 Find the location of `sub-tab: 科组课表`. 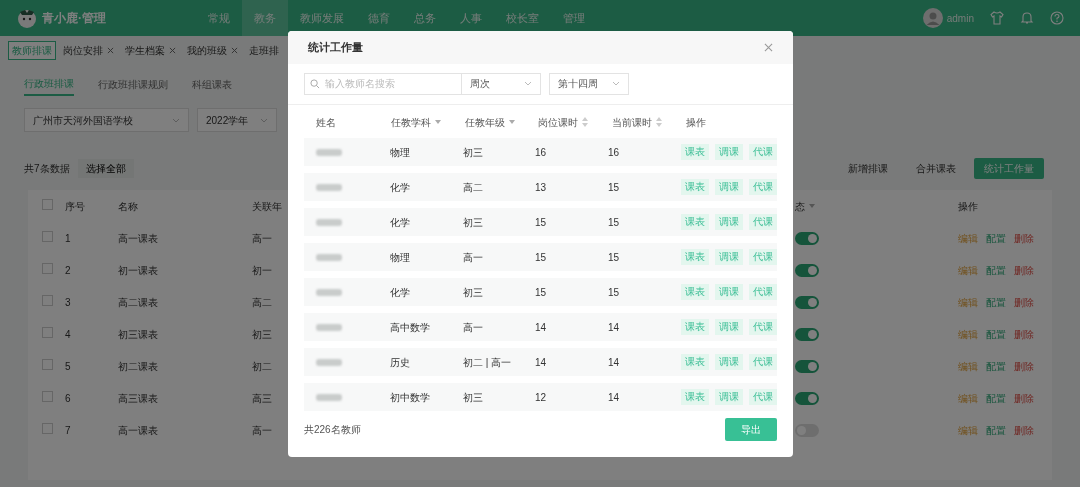

sub-tab: 科组课表 is located at coordinates (212, 84).